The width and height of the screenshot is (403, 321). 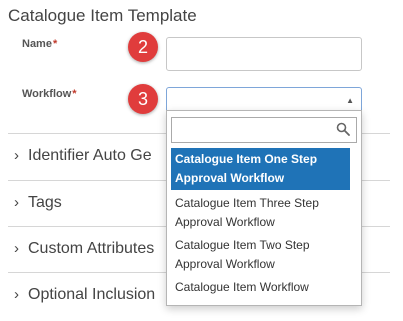 What do you see at coordinates (92, 294) in the screenshot?
I see `section-title: Optional Inclusion` at bounding box center [92, 294].